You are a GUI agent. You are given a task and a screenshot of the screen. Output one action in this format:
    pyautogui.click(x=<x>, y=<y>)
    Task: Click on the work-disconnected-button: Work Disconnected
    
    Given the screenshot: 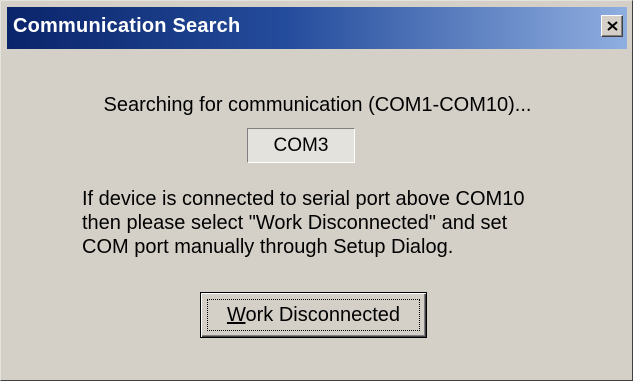 What is the action you would take?
    pyautogui.click(x=313, y=315)
    